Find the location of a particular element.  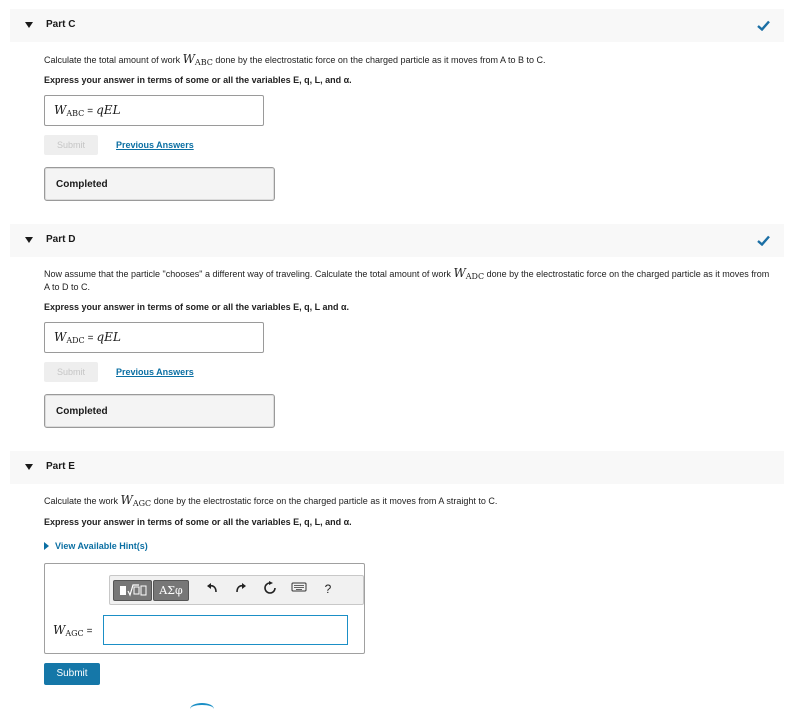

part-e-answer-label: WAGC = is located at coordinates (73, 630).